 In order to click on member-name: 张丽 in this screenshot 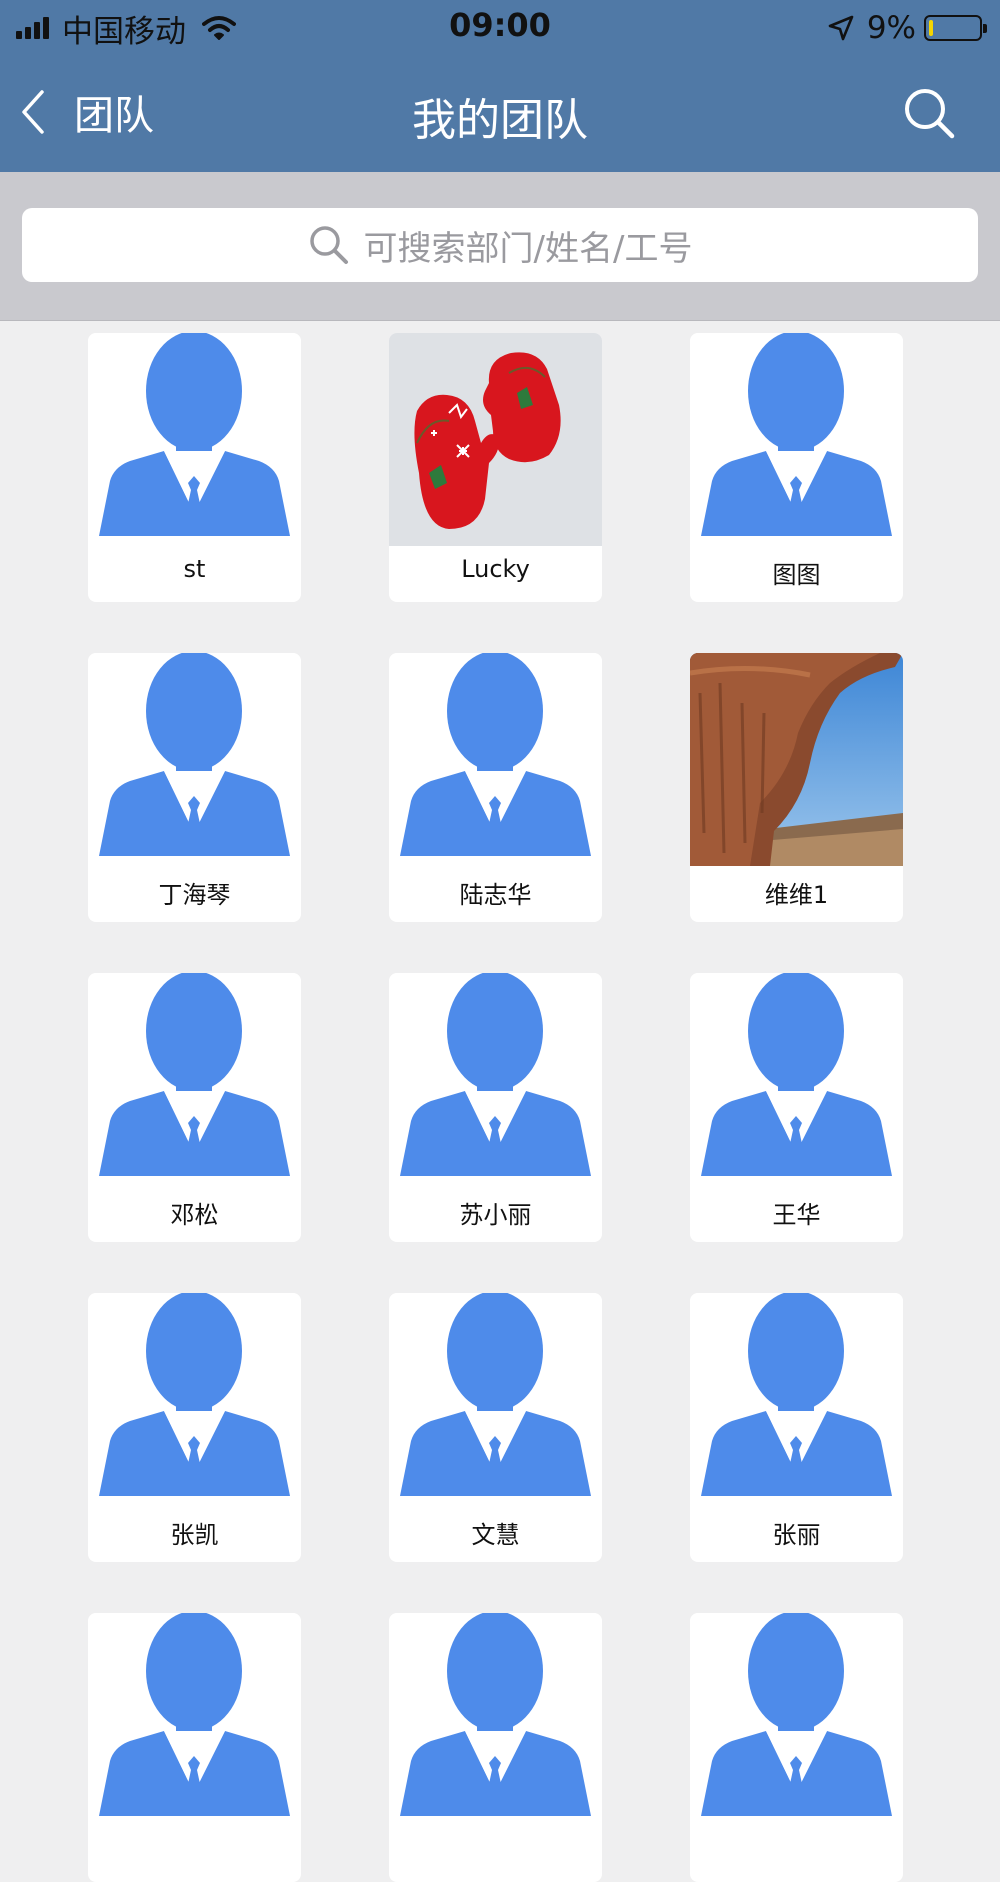, I will do `click(796, 1535)`.